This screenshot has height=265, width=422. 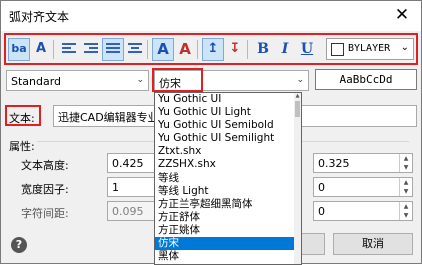 What do you see at coordinates (23, 115) in the screenshot?
I see `text-label-highlight-box` at bounding box center [23, 115].